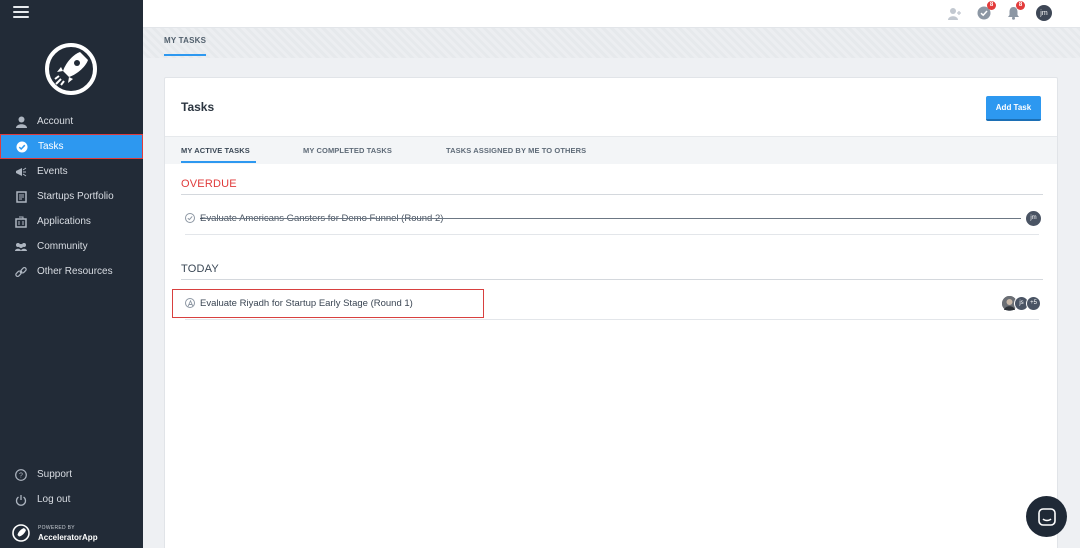  I want to click on sidebar-item-label: Other Resources, so click(75, 271).